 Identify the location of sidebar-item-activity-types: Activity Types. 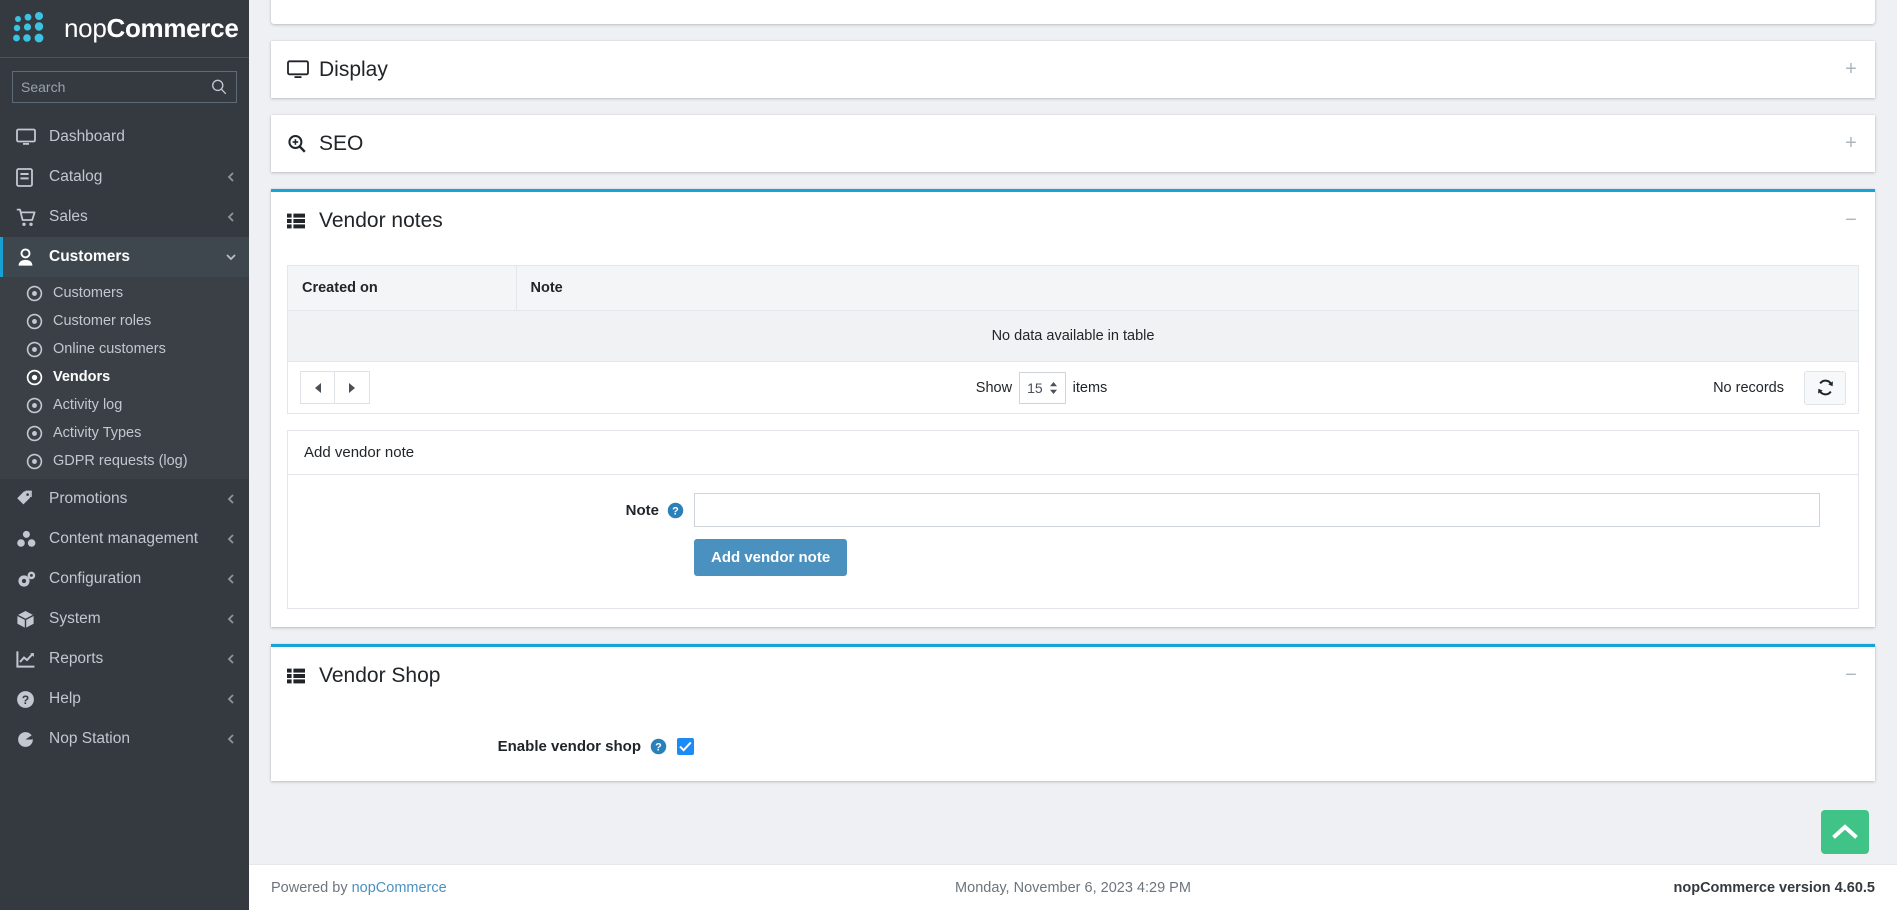
(124, 433).